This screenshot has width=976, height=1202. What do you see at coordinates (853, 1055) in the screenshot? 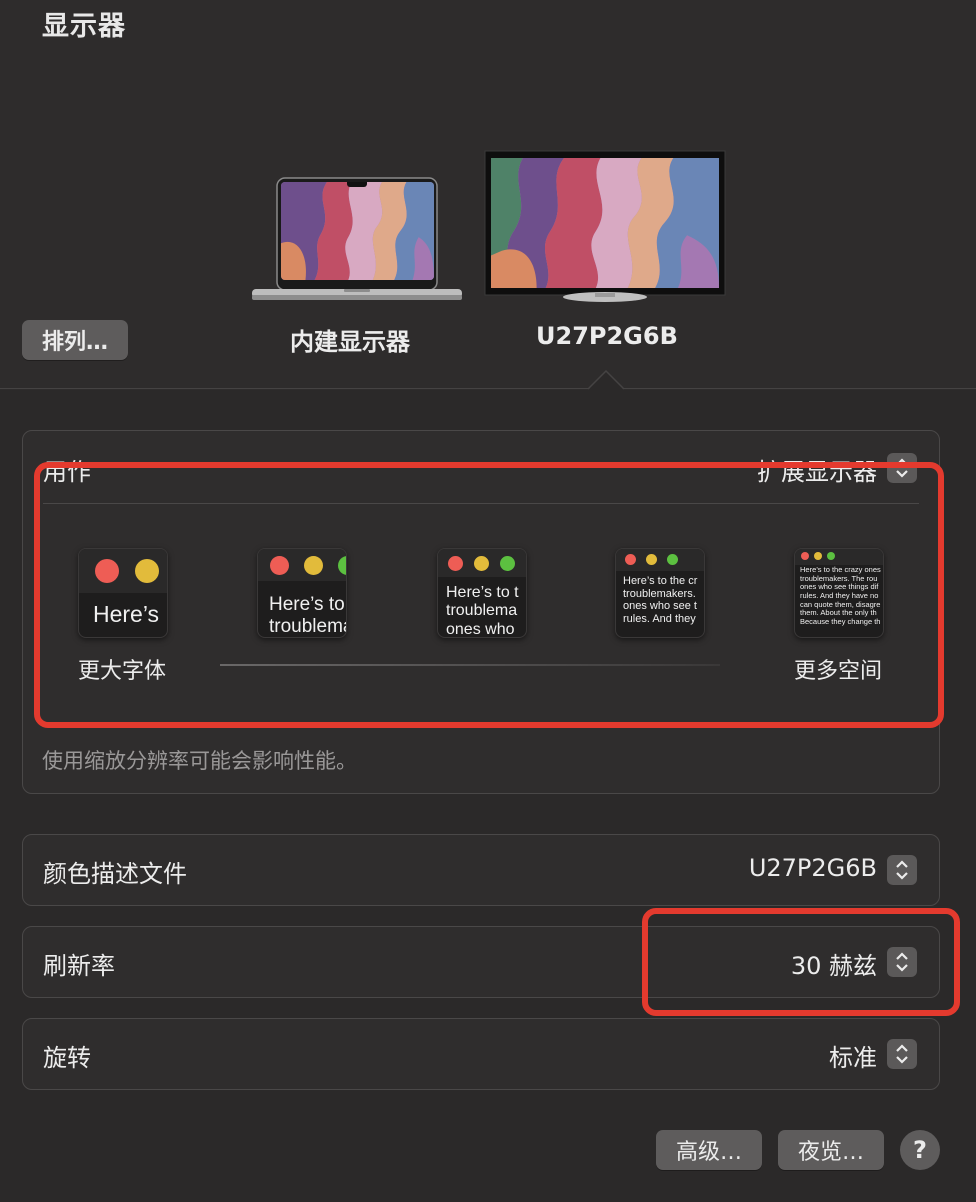
I see `rotation-value: 标准` at bounding box center [853, 1055].